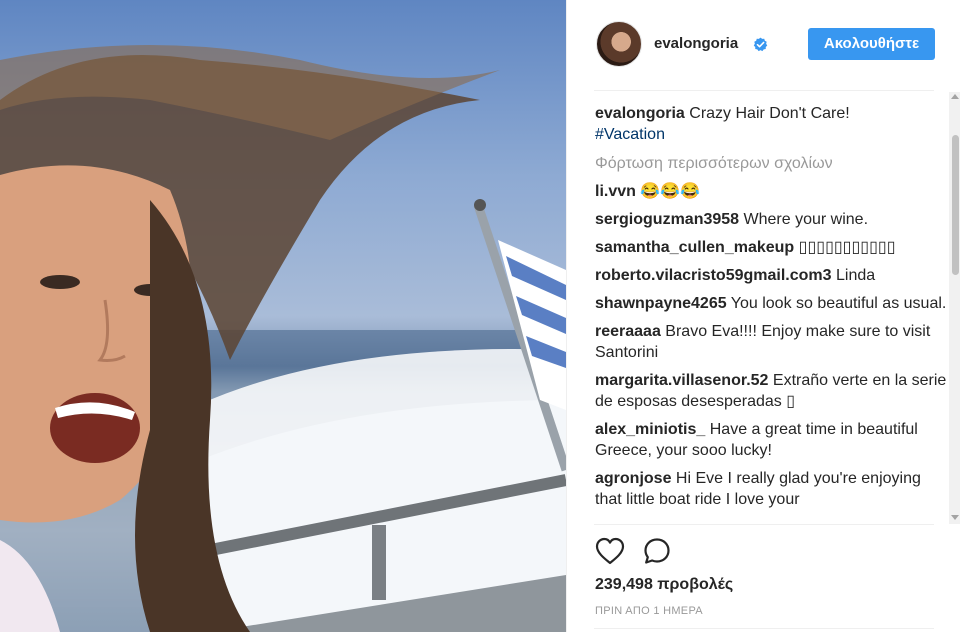 This screenshot has height=632, width=960. I want to click on comment-username: reeraaaa, so click(628, 331).